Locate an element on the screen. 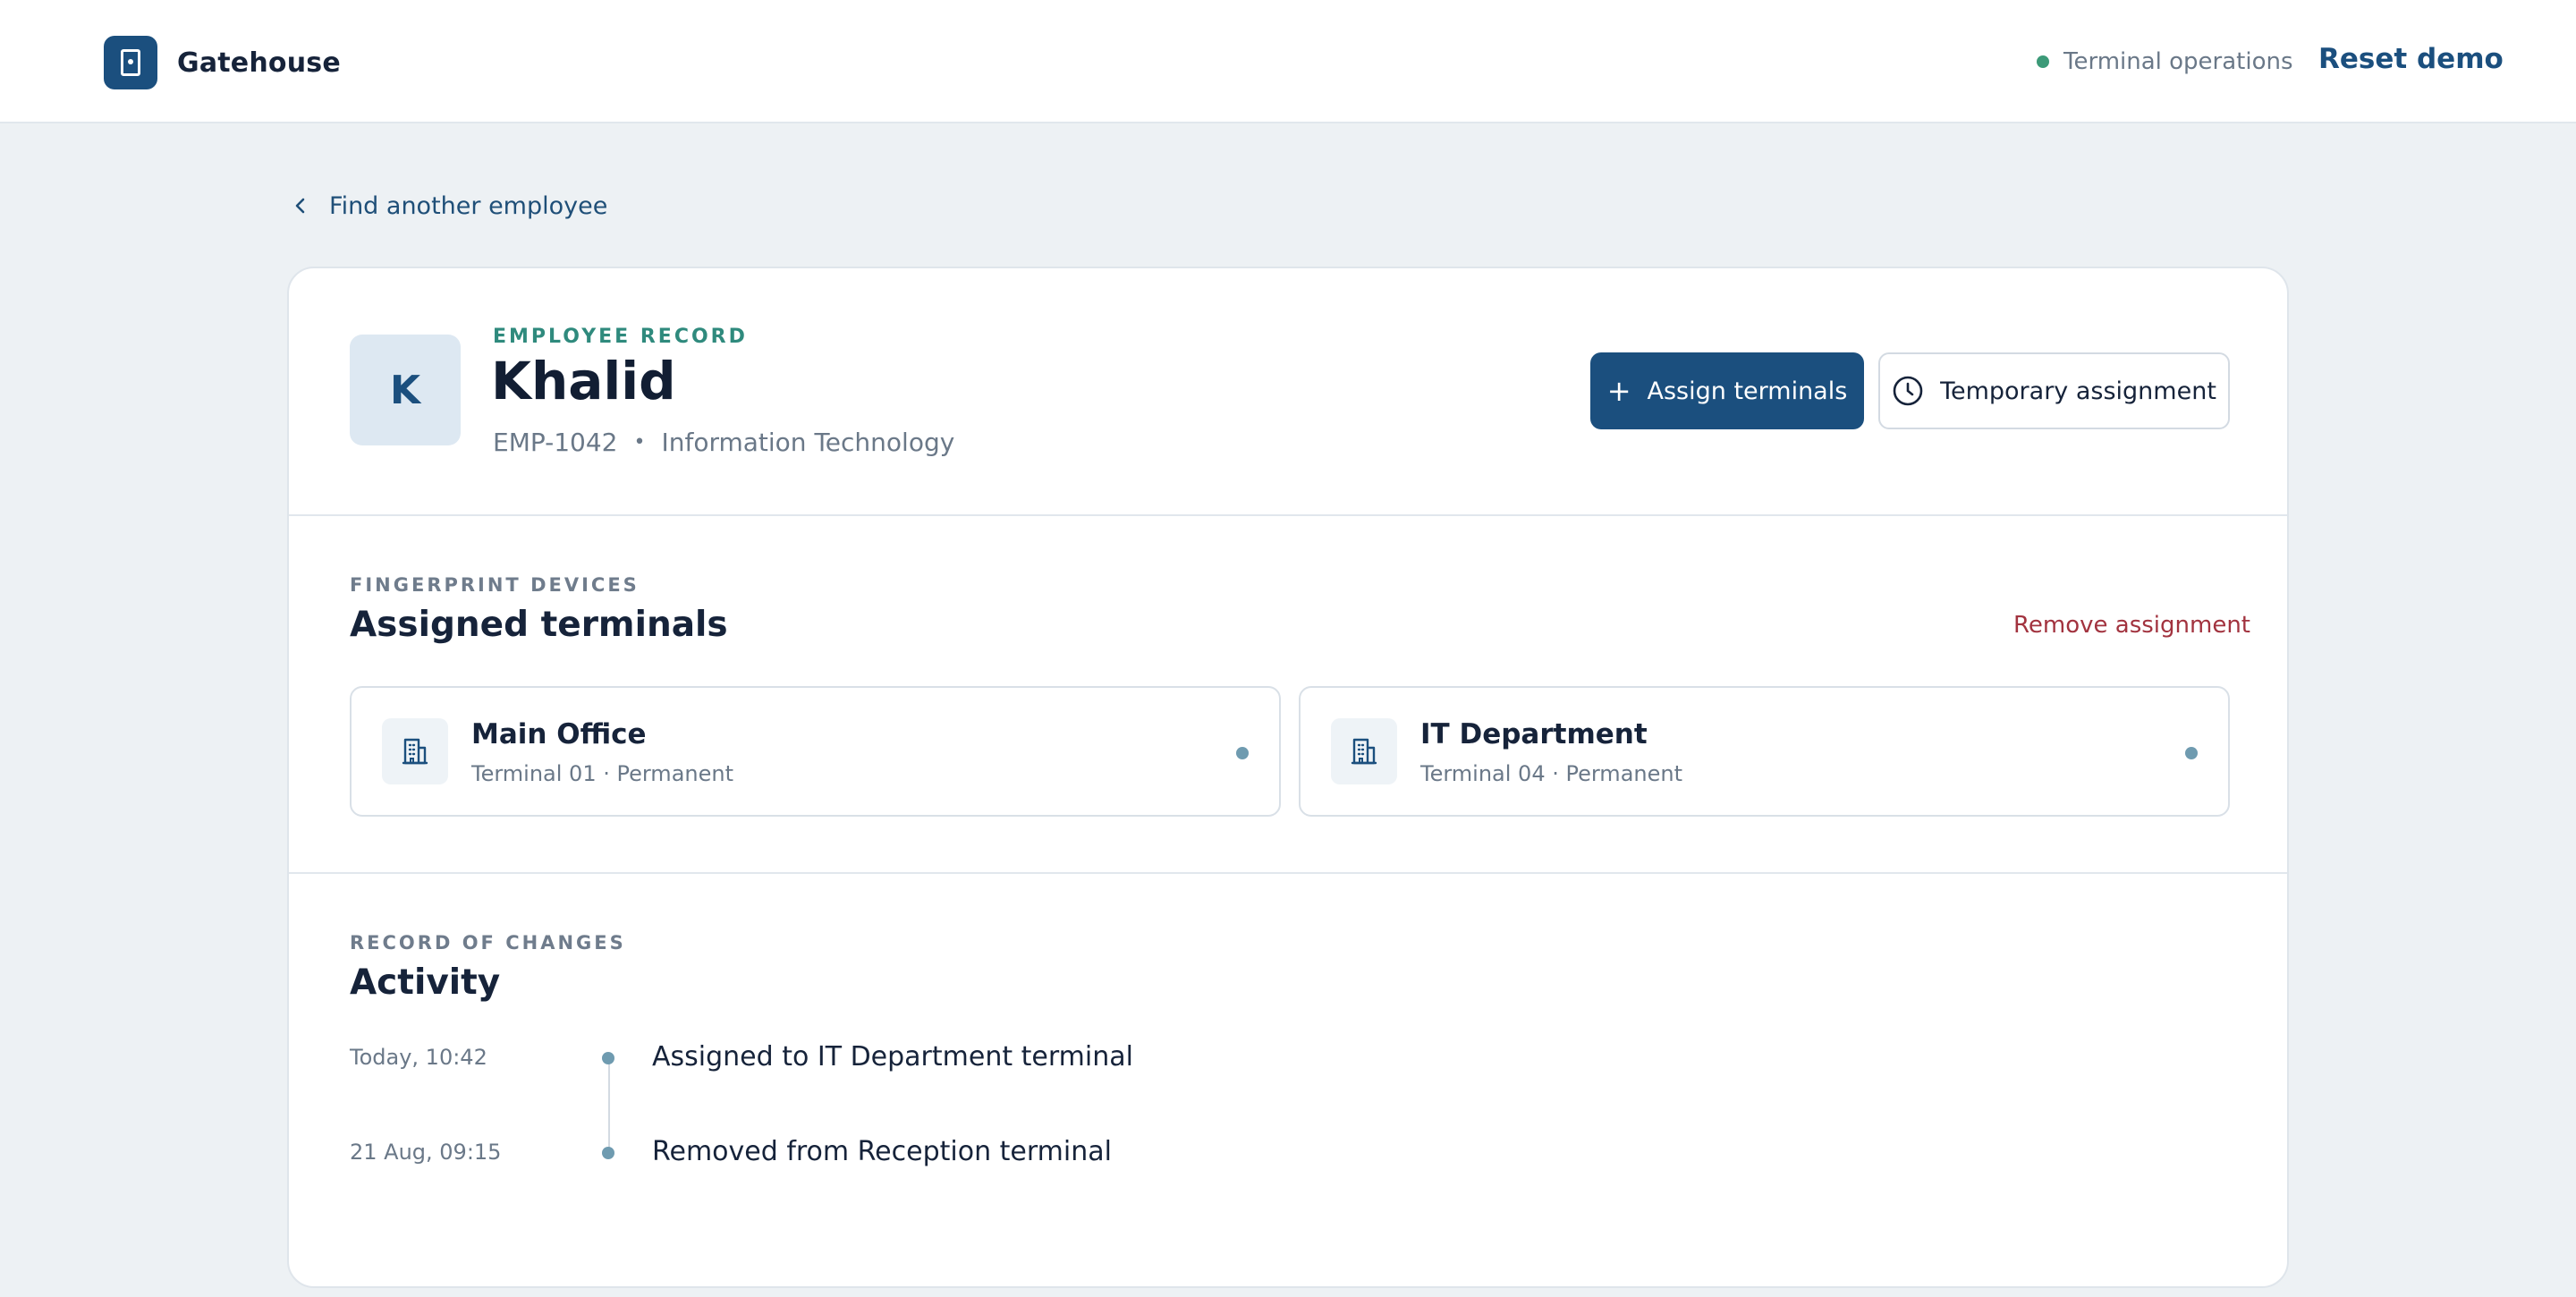 Image resolution: width=2576 pixels, height=1297 pixels. terminal-status: Terminal operations is located at coordinates (2165, 62).